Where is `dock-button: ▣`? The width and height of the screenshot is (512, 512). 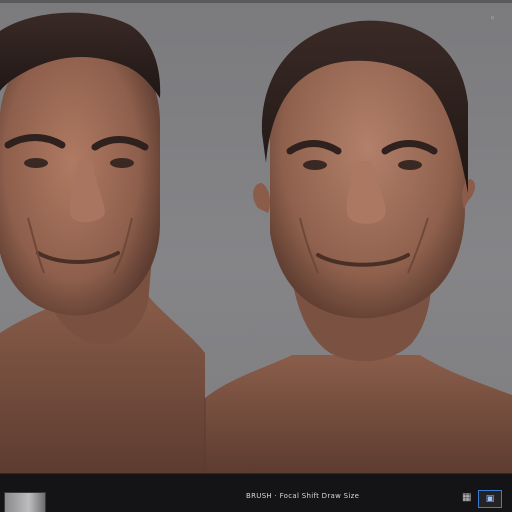 dock-button: ▣ is located at coordinates (490, 499).